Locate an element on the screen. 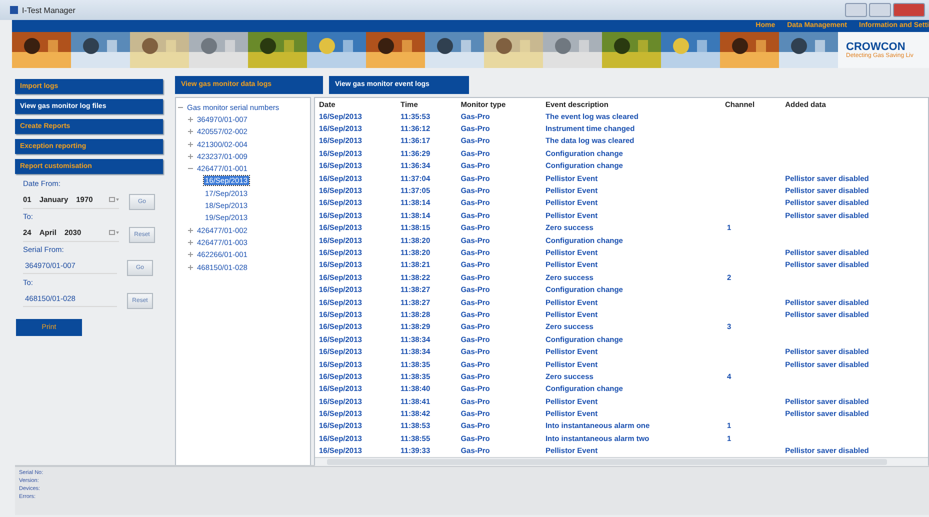 The height and width of the screenshot is (517, 929). maximize-button is located at coordinates (880, 10).